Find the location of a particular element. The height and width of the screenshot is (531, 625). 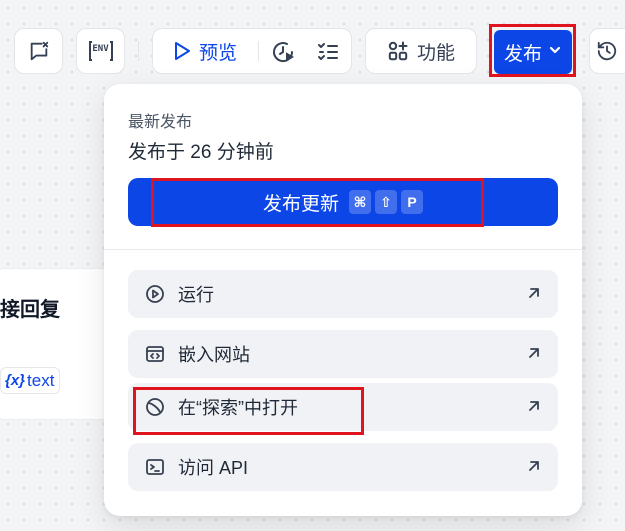

play-circle-icon is located at coordinates (155, 294).